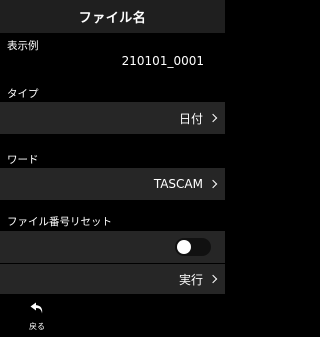 The image size is (320, 337). I want to click on preview-value: 210101_0001, so click(162, 61).